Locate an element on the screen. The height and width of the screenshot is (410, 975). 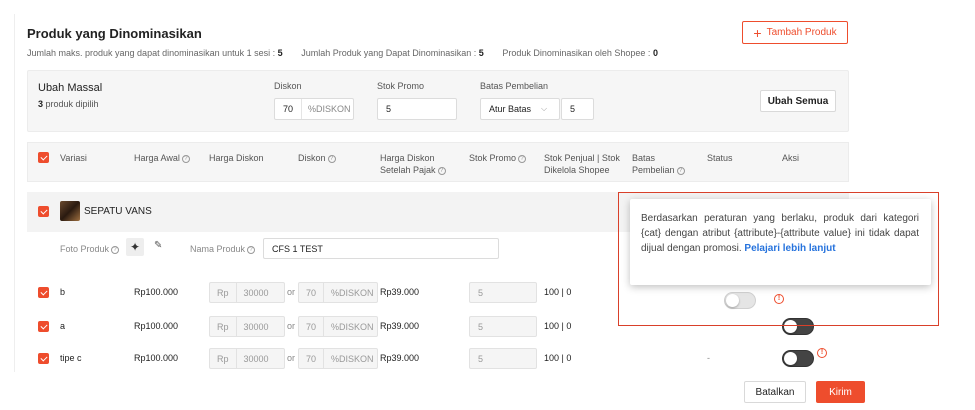
variant-name: b is located at coordinates (63, 292).